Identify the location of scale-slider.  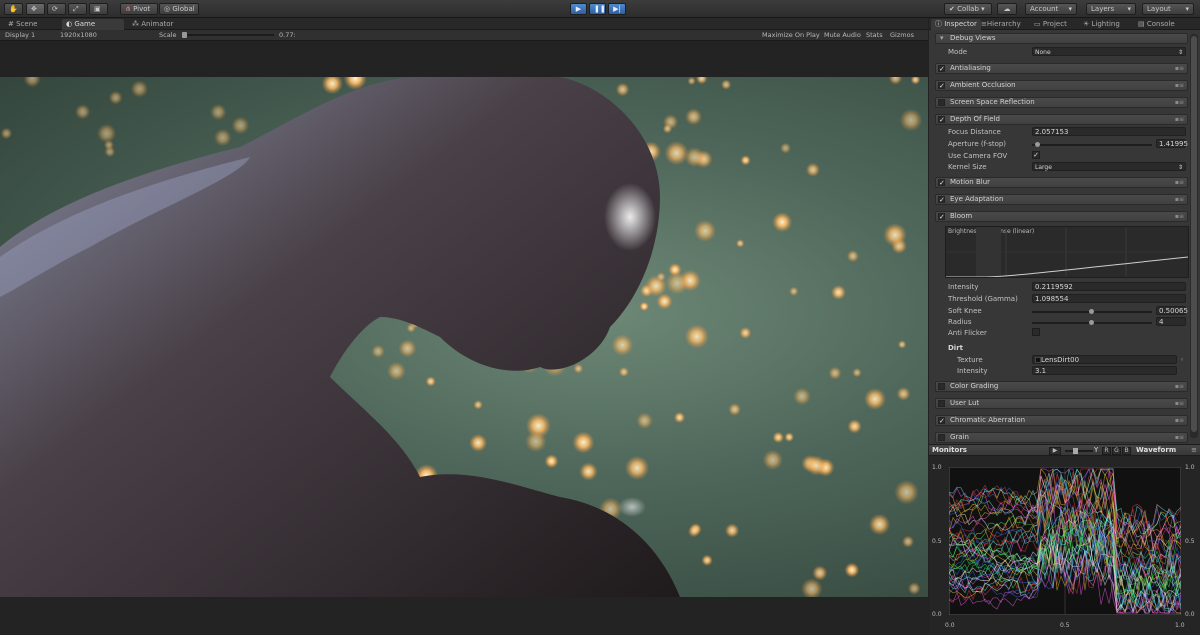
(228, 35).